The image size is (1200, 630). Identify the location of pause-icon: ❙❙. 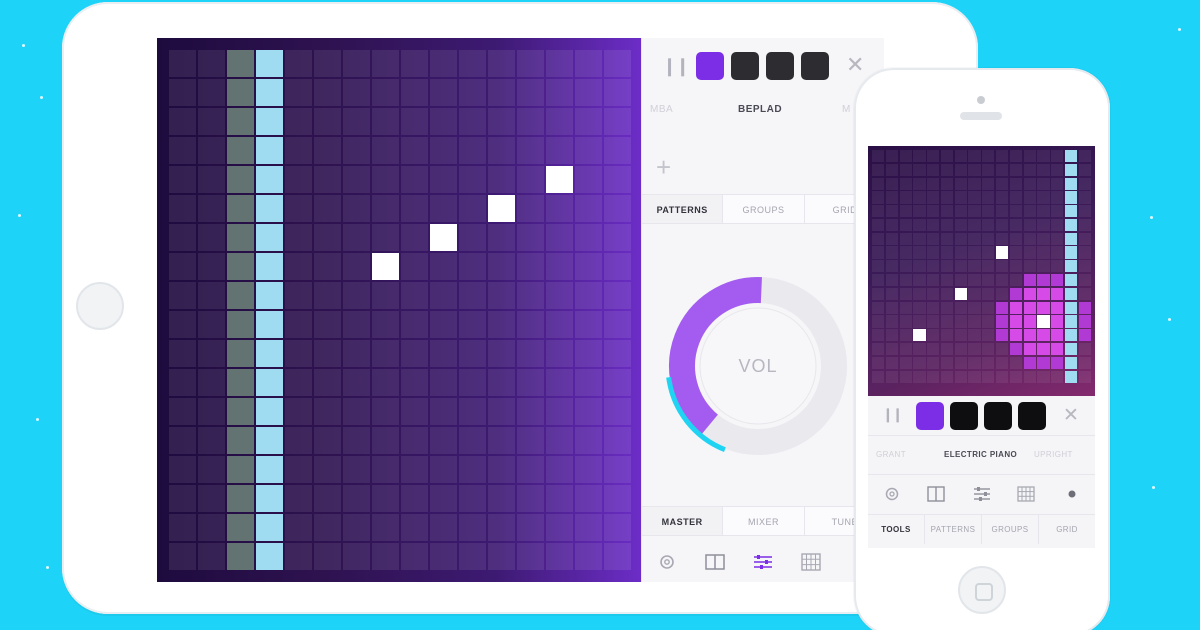
(676, 66).